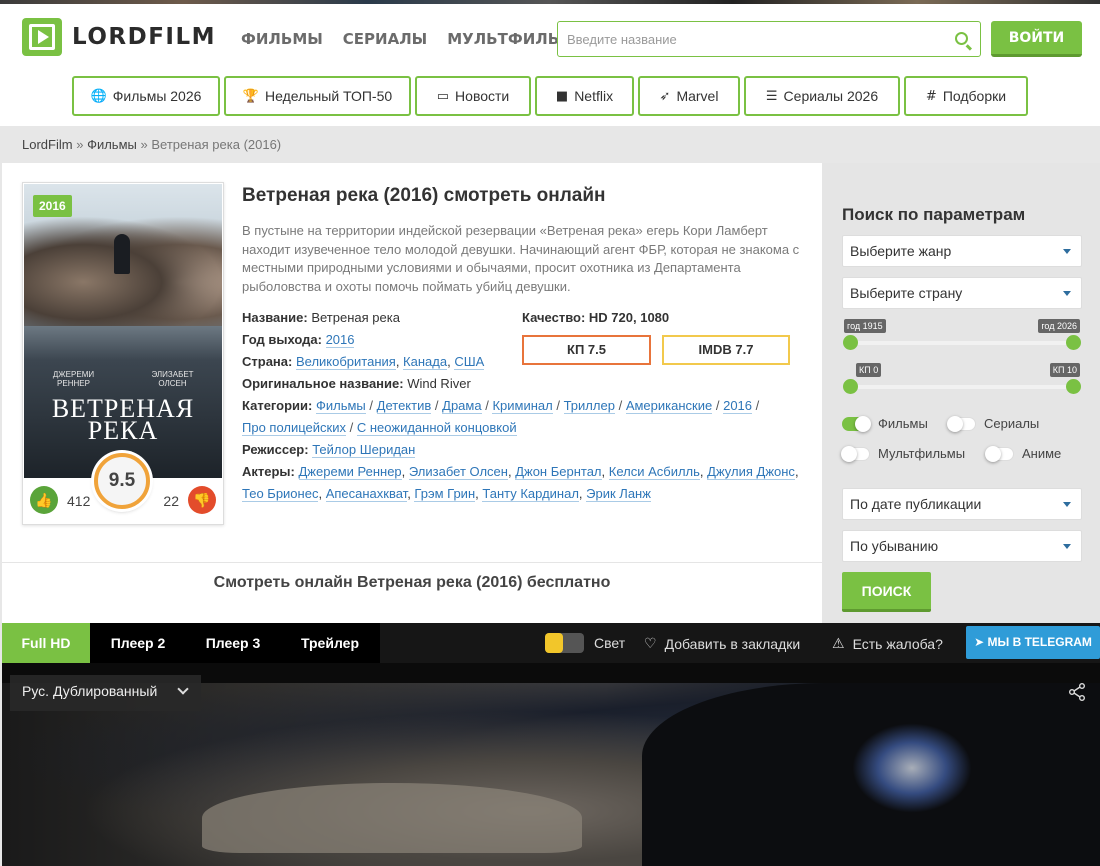 This screenshot has width=1100, height=866. Describe the element at coordinates (52, 206) in the screenshot. I see `year-badge: 2016` at that location.